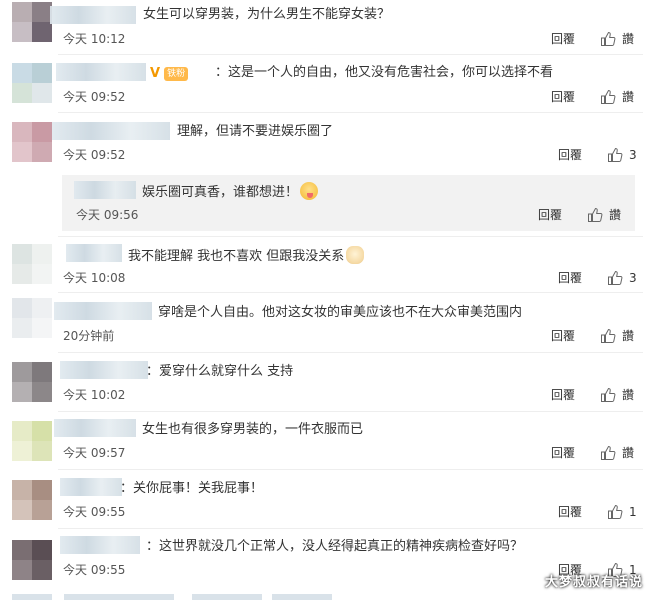  Describe the element at coordinates (340, 312) in the screenshot. I see `comment-text: 穿啥是个人自由。他对这女妆的审美应该也不在大众审美范围内` at that location.